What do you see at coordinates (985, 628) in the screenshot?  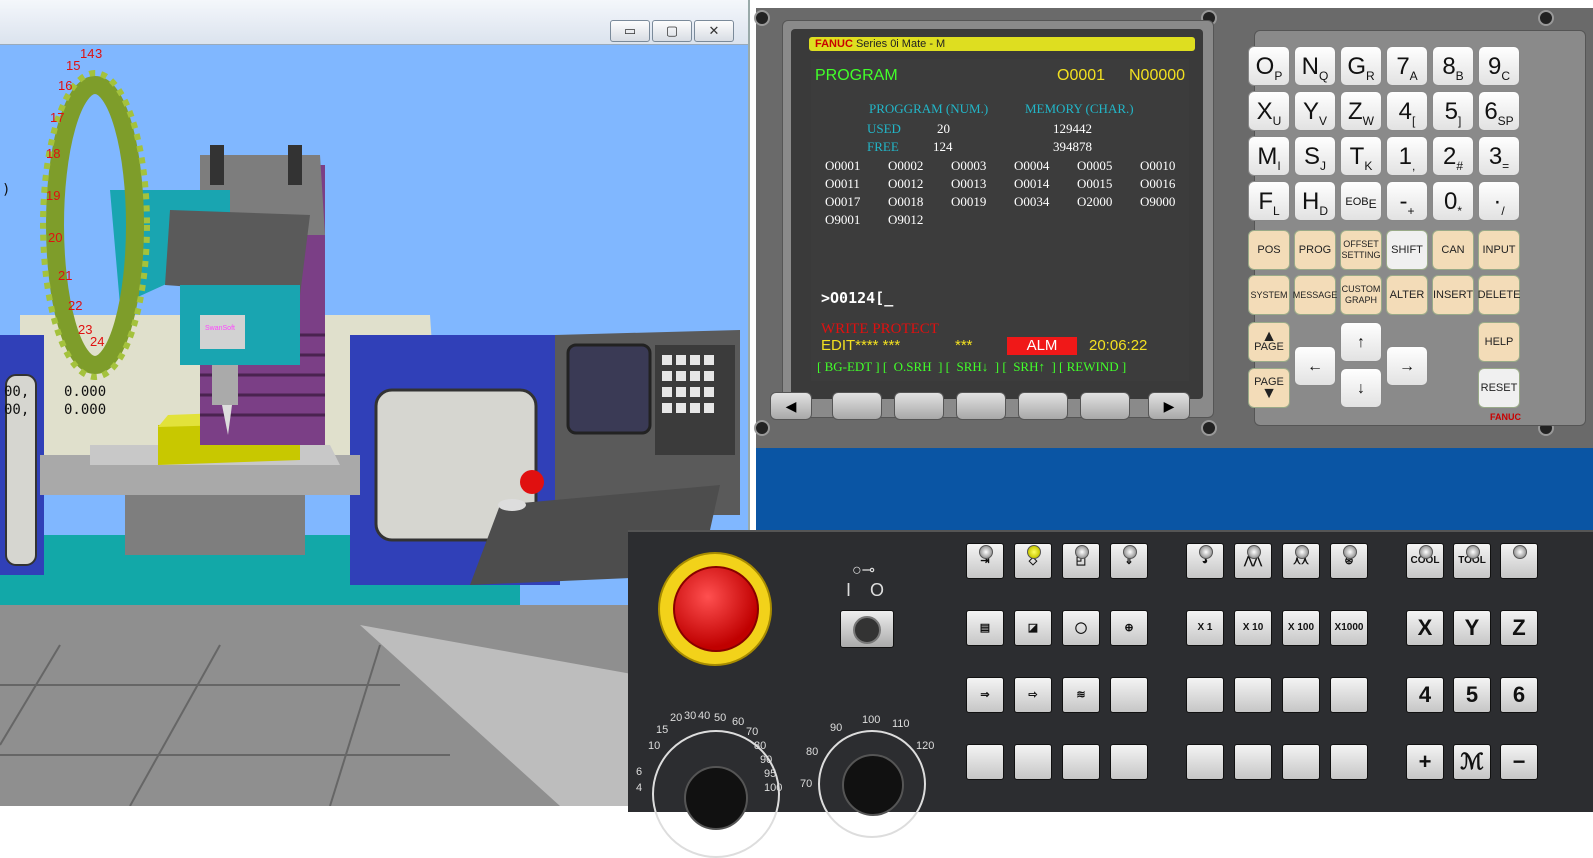 I see `single-block-button: ▤` at bounding box center [985, 628].